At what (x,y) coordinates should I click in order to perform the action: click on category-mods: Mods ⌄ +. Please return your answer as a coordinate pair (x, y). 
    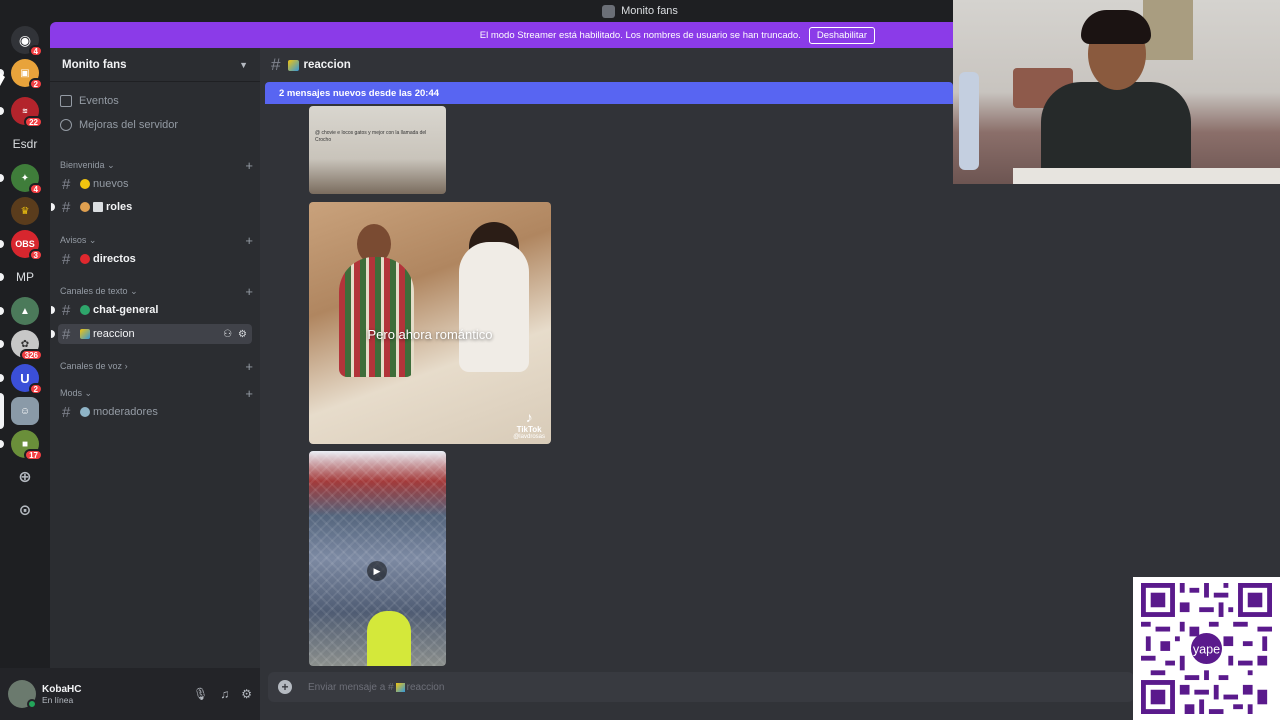
    Looking at the image, I should click on (156, 393).